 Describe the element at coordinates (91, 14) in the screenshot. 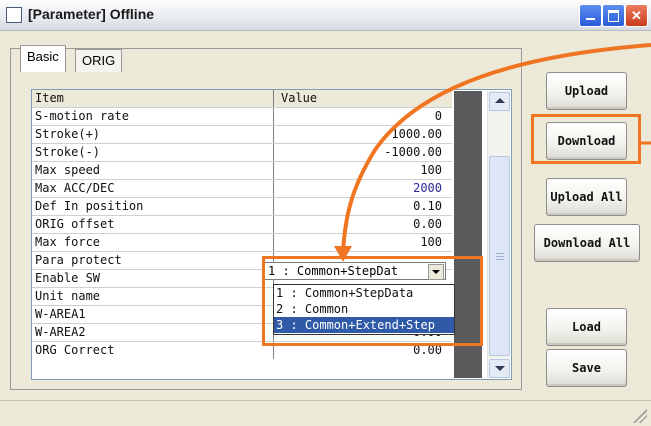

I see `window-title: [Parameter] Offline` at that location.